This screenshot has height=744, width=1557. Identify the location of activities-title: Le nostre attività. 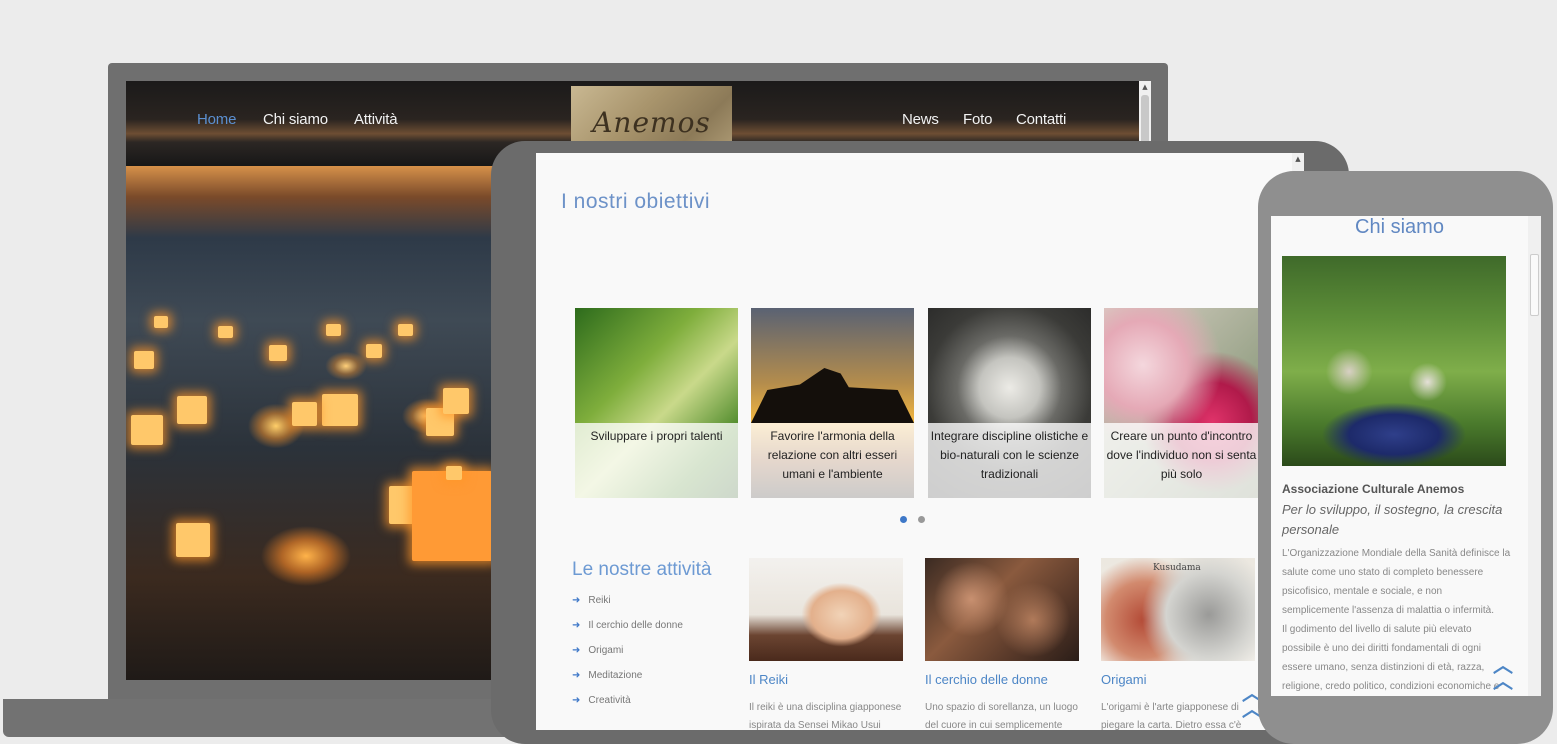
(642, 569).